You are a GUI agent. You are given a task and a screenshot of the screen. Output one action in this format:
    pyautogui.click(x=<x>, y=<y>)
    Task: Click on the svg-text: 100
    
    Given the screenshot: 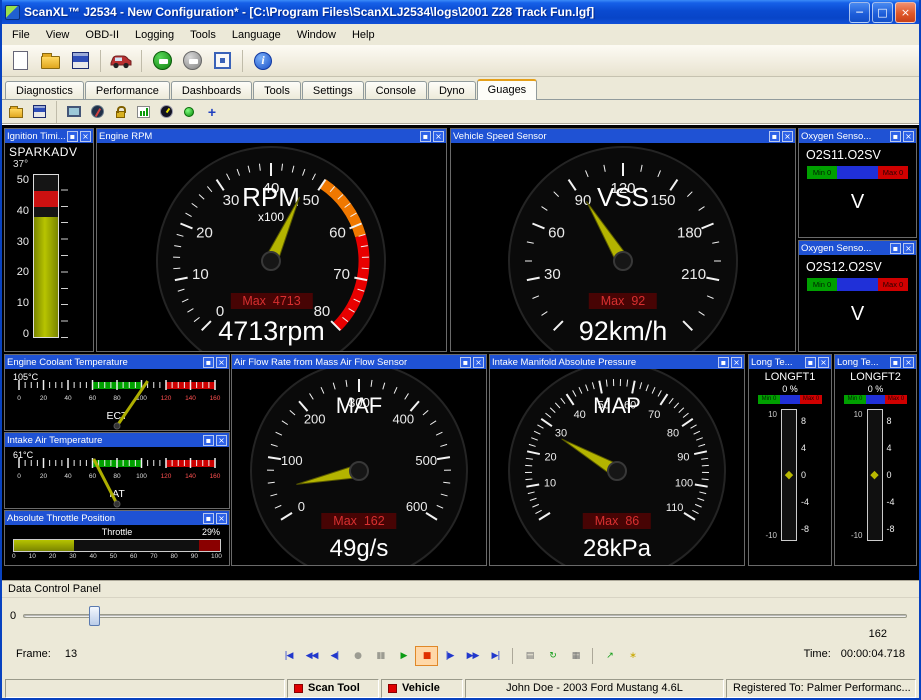 What is the action you would take?
    pyautogui.click(x=292, y=460)
    